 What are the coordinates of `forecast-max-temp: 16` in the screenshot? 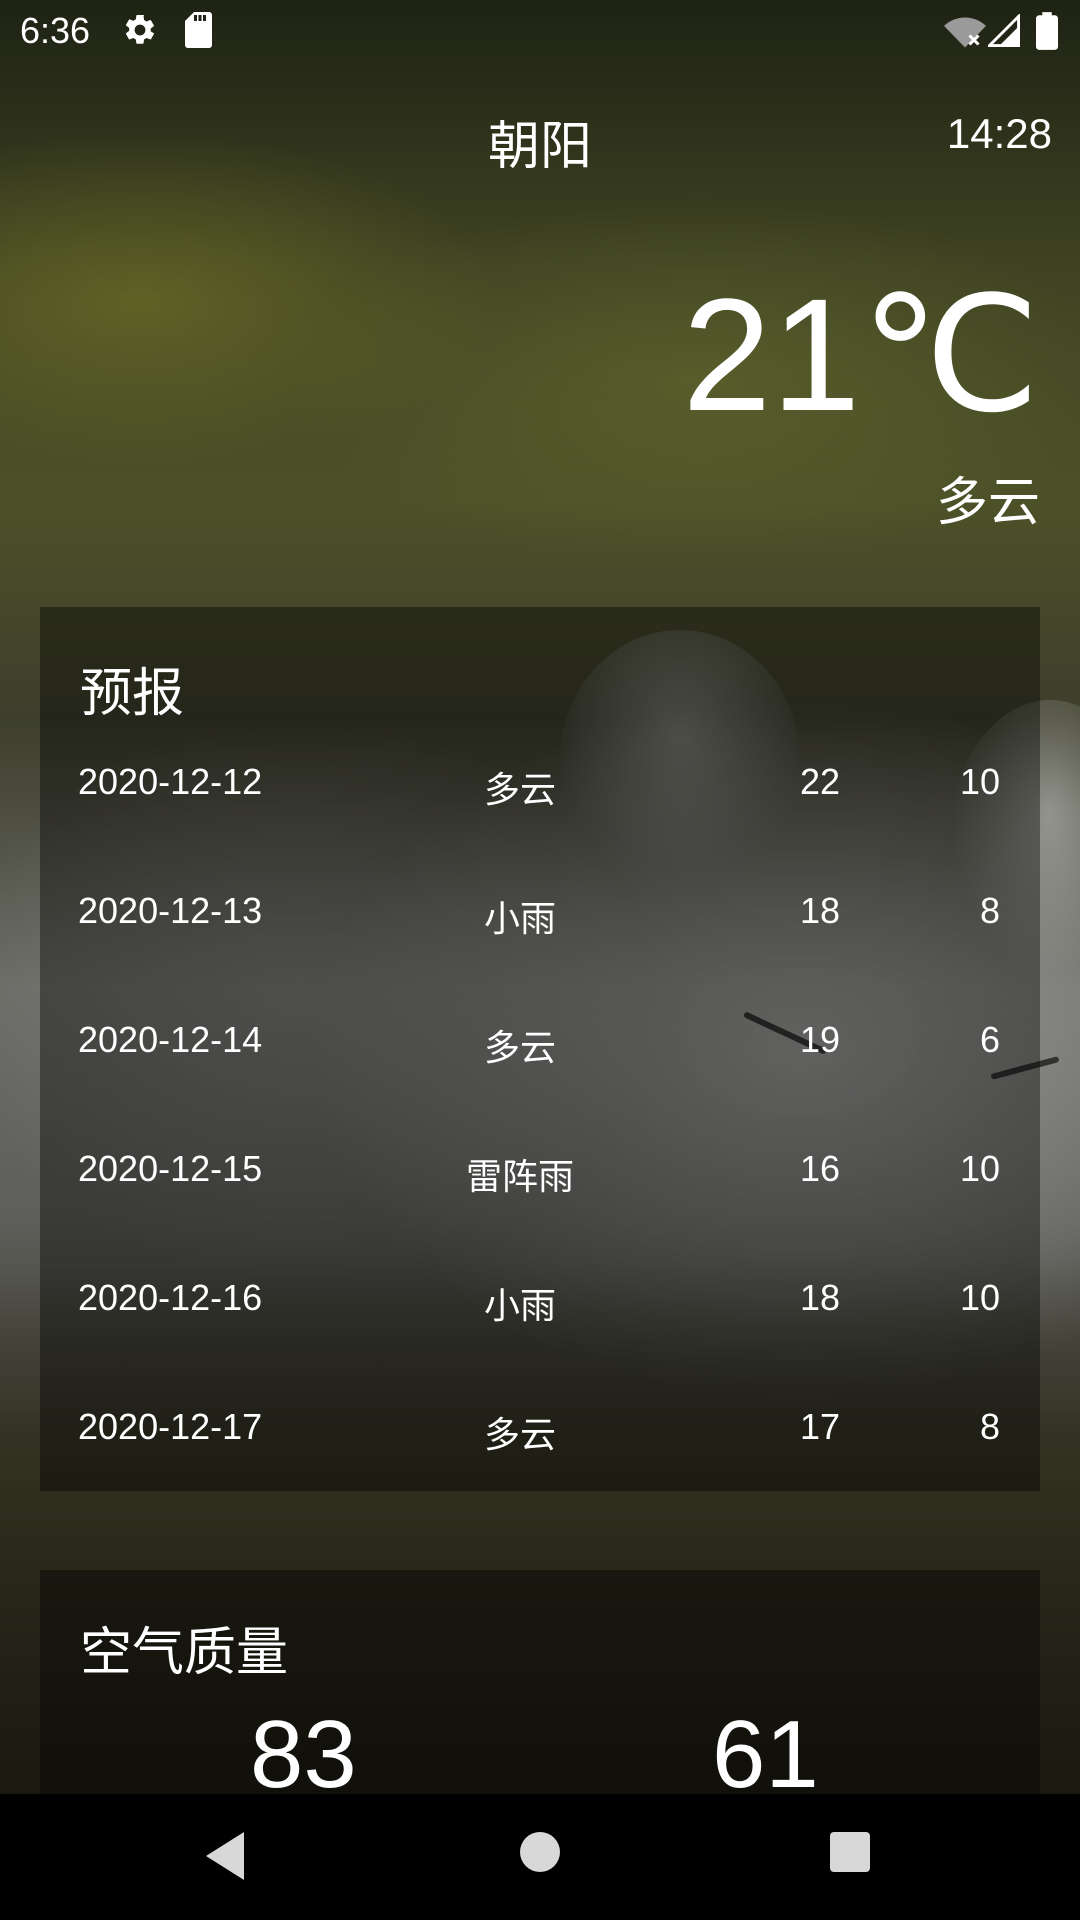 It's located at (819, 1168).